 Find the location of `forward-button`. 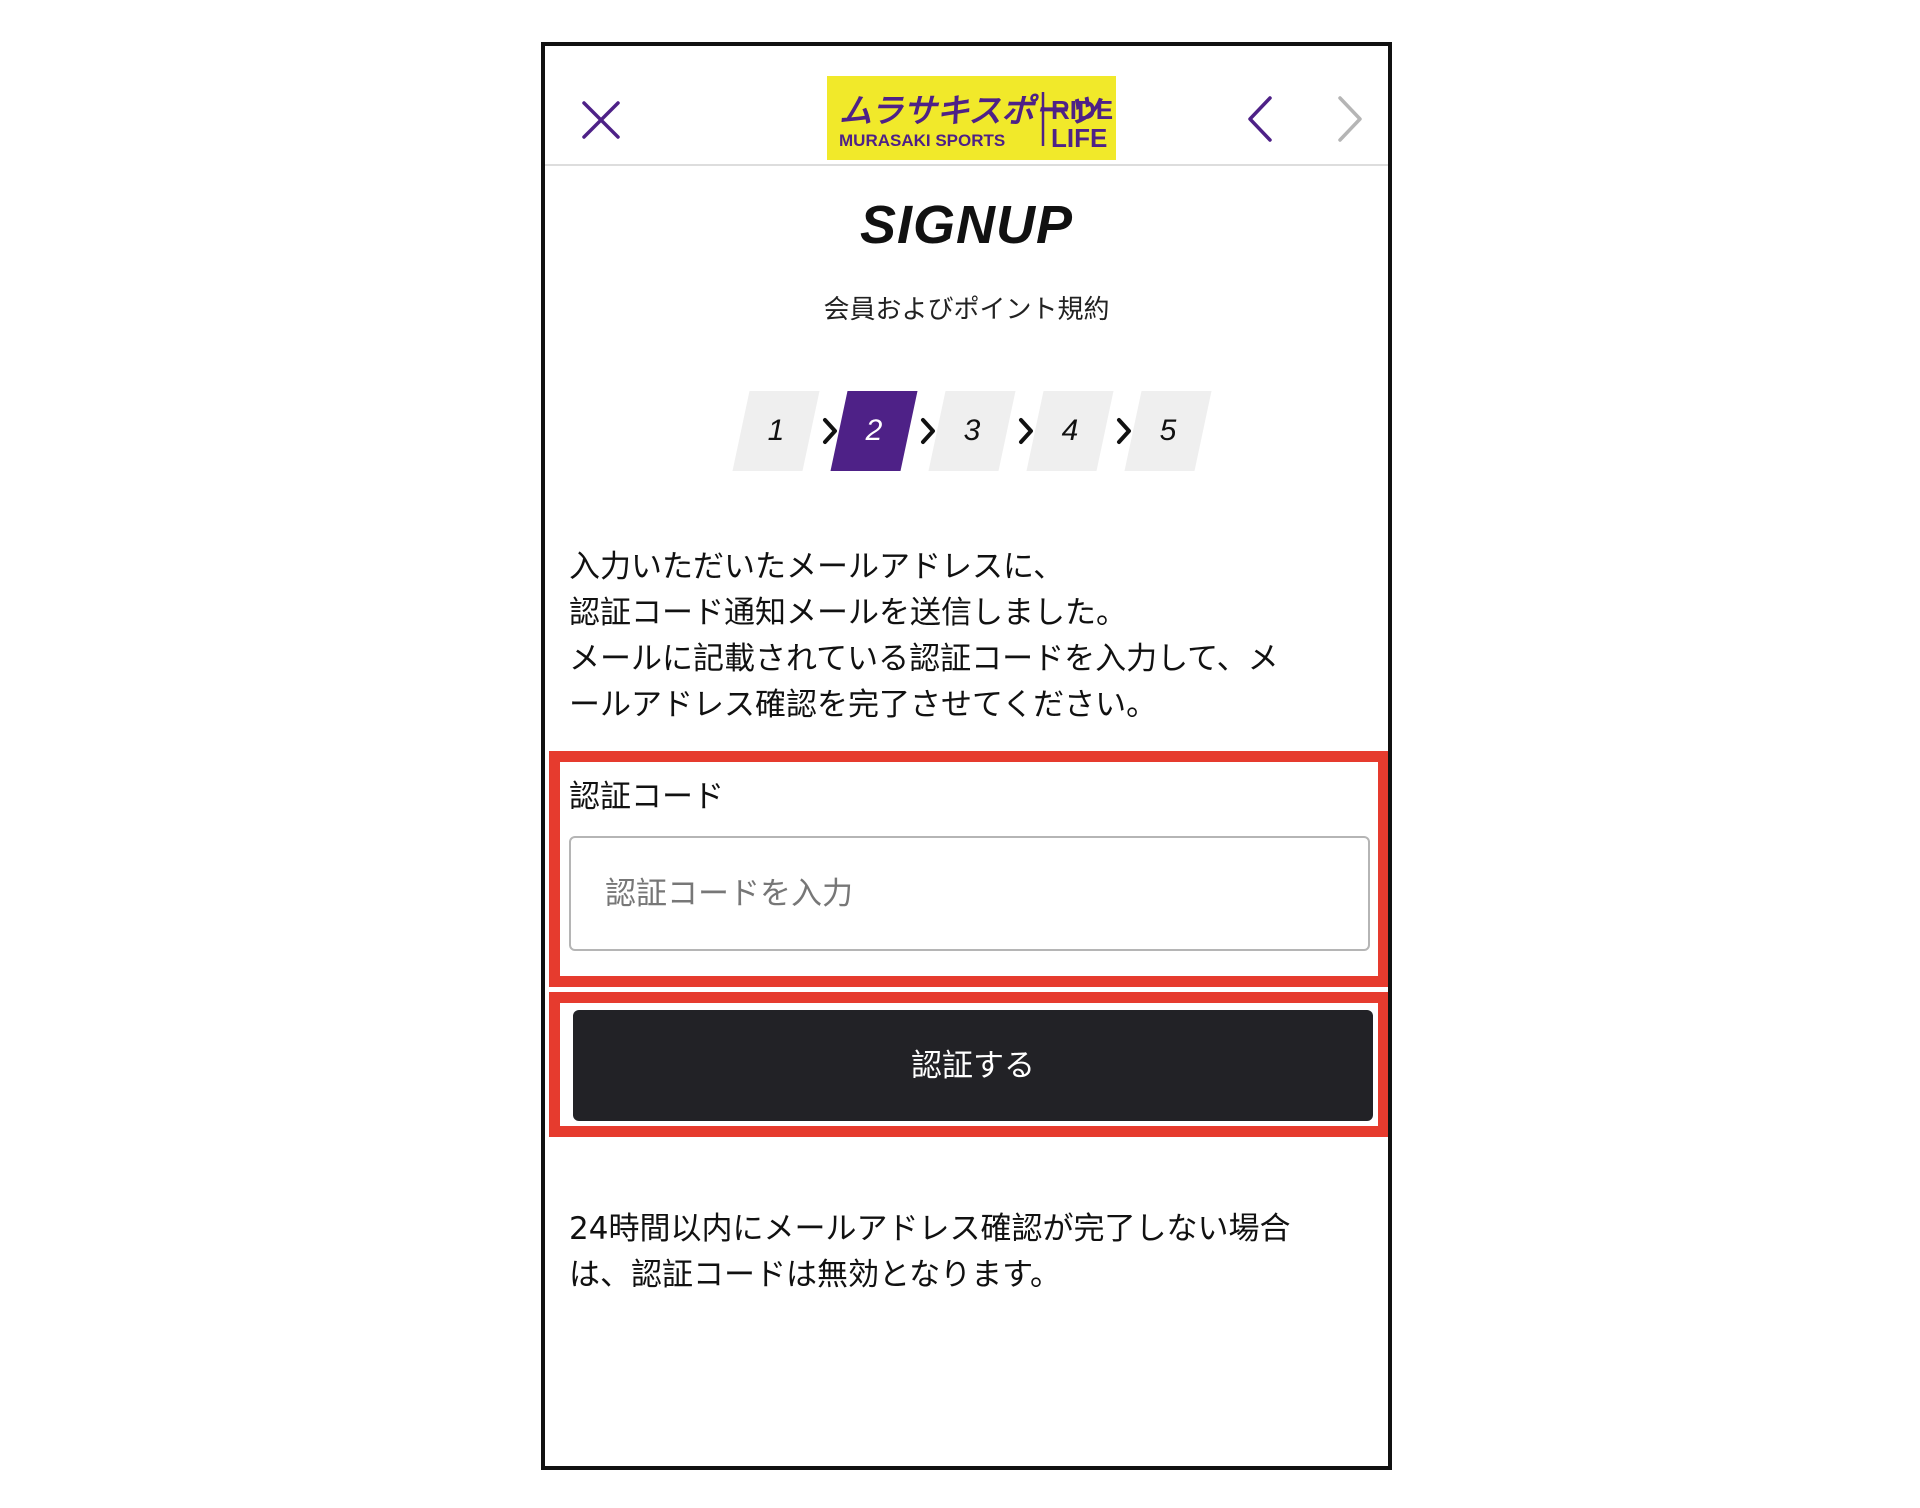

forward-button is located at coordinates (1350, 119).